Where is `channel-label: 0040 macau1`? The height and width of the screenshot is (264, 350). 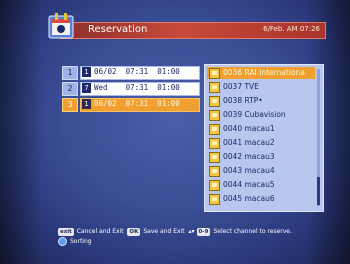 channel-label: 0040 macau1 is located at coordinates (249, 128).